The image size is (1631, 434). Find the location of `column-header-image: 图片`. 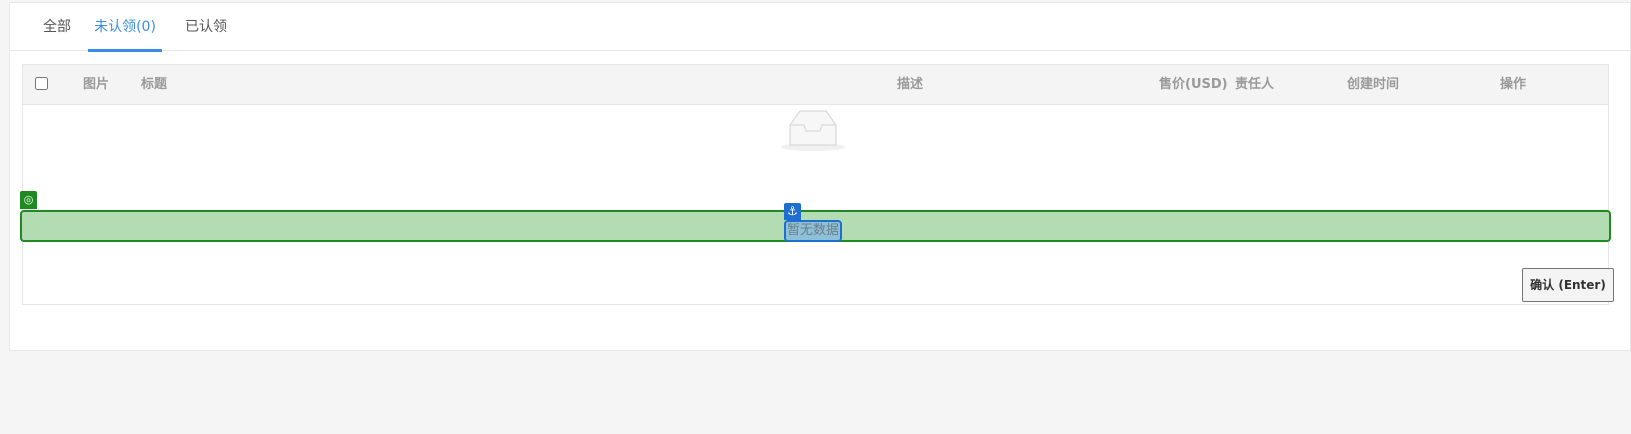

column-header-image: 图片 is located at coordinates (96, 84).